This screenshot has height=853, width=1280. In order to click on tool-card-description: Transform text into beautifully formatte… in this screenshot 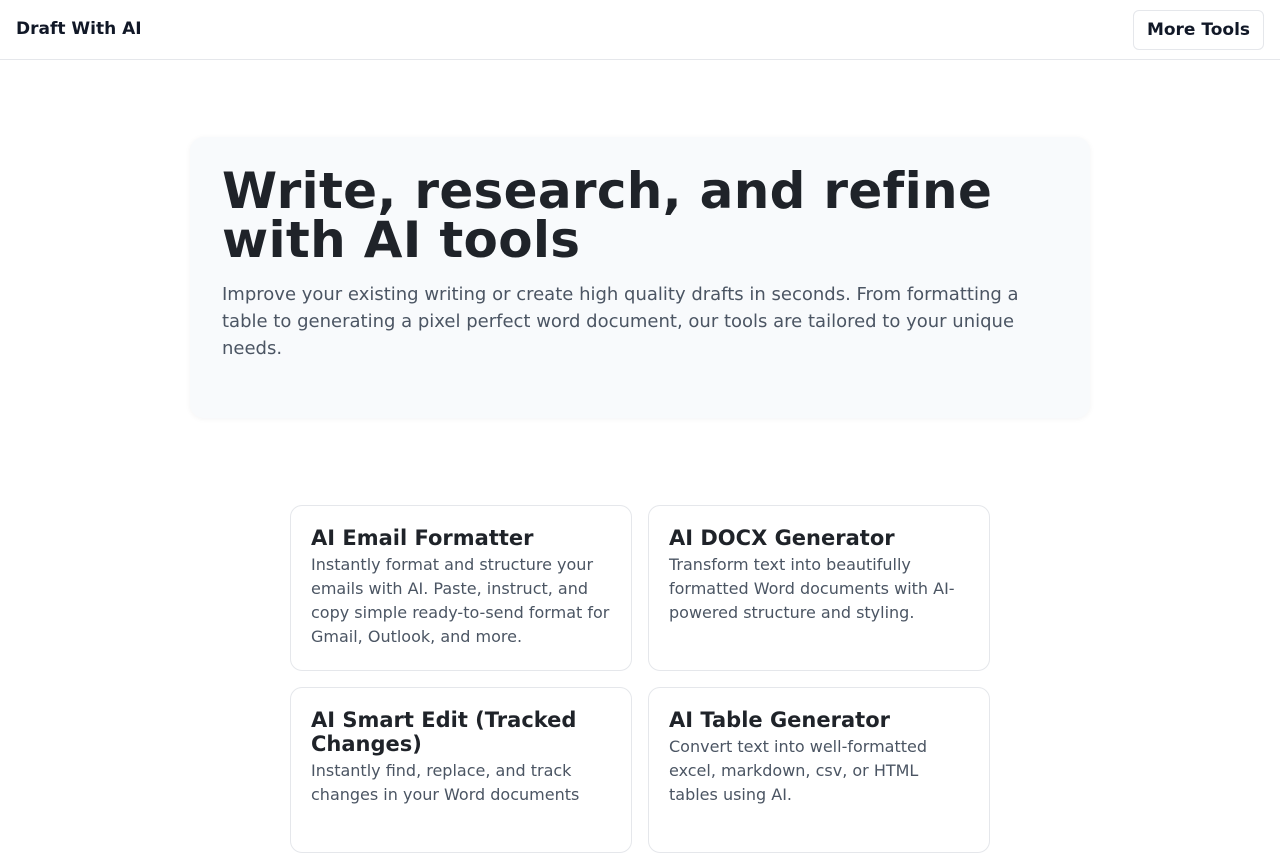, I will do `click(812, 588)`.